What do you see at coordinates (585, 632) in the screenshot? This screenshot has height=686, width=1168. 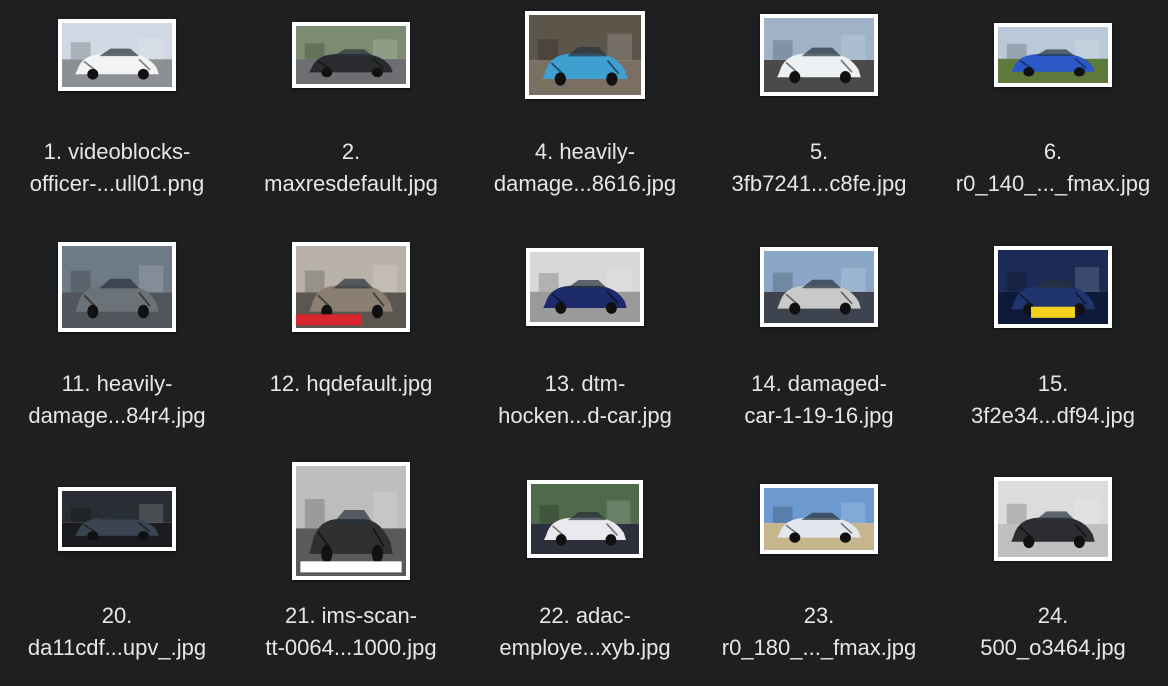 I see `file-name: 22. adac-employe...xyb.jpg` at bounding box center [585, 632].